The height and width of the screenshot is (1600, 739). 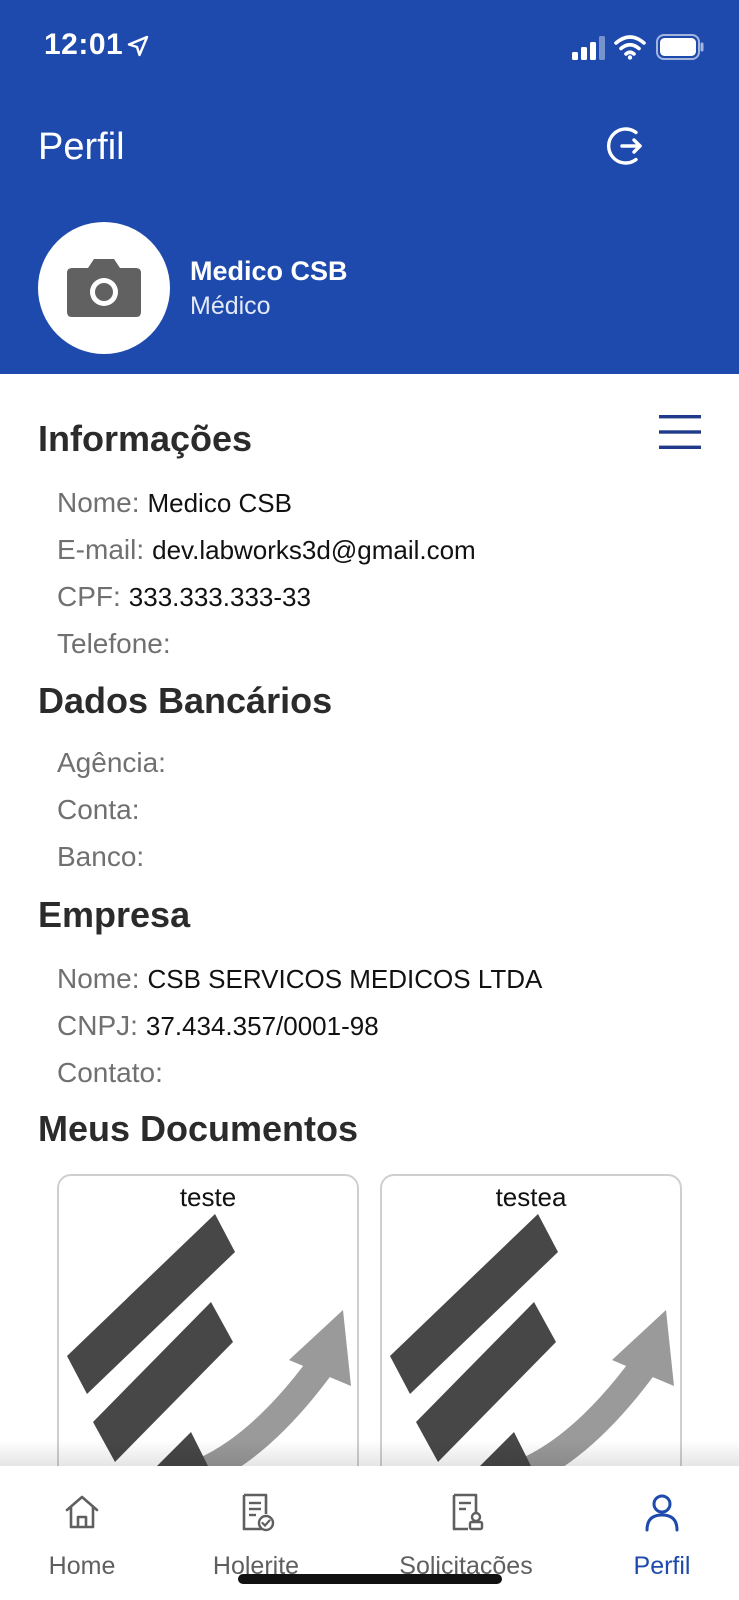 I want to click on company-row-contato: Contato:, so click(x=114, y=1073).